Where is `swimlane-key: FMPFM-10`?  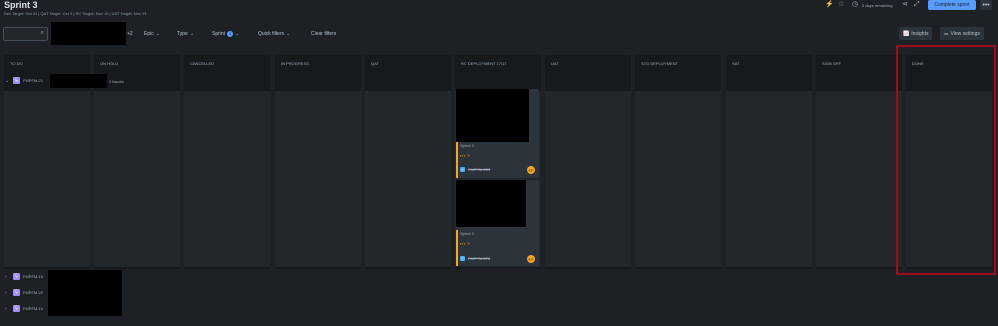 swimlane-key: FMPFM-10 is located at coordinates (33, 308).